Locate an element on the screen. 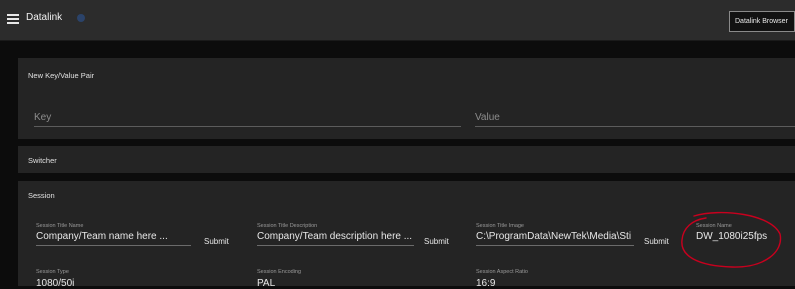  session-title-name-label: Session Title Name is located at coordinates (60, 226).